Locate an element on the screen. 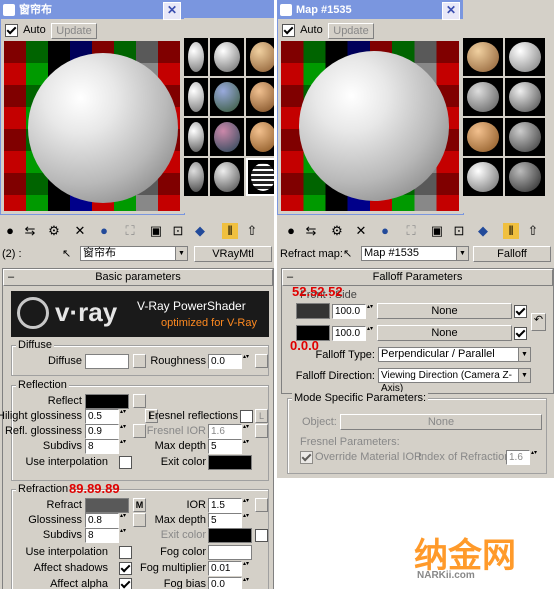  fresnel-lock-button: L is located at coordinates (261, 416).